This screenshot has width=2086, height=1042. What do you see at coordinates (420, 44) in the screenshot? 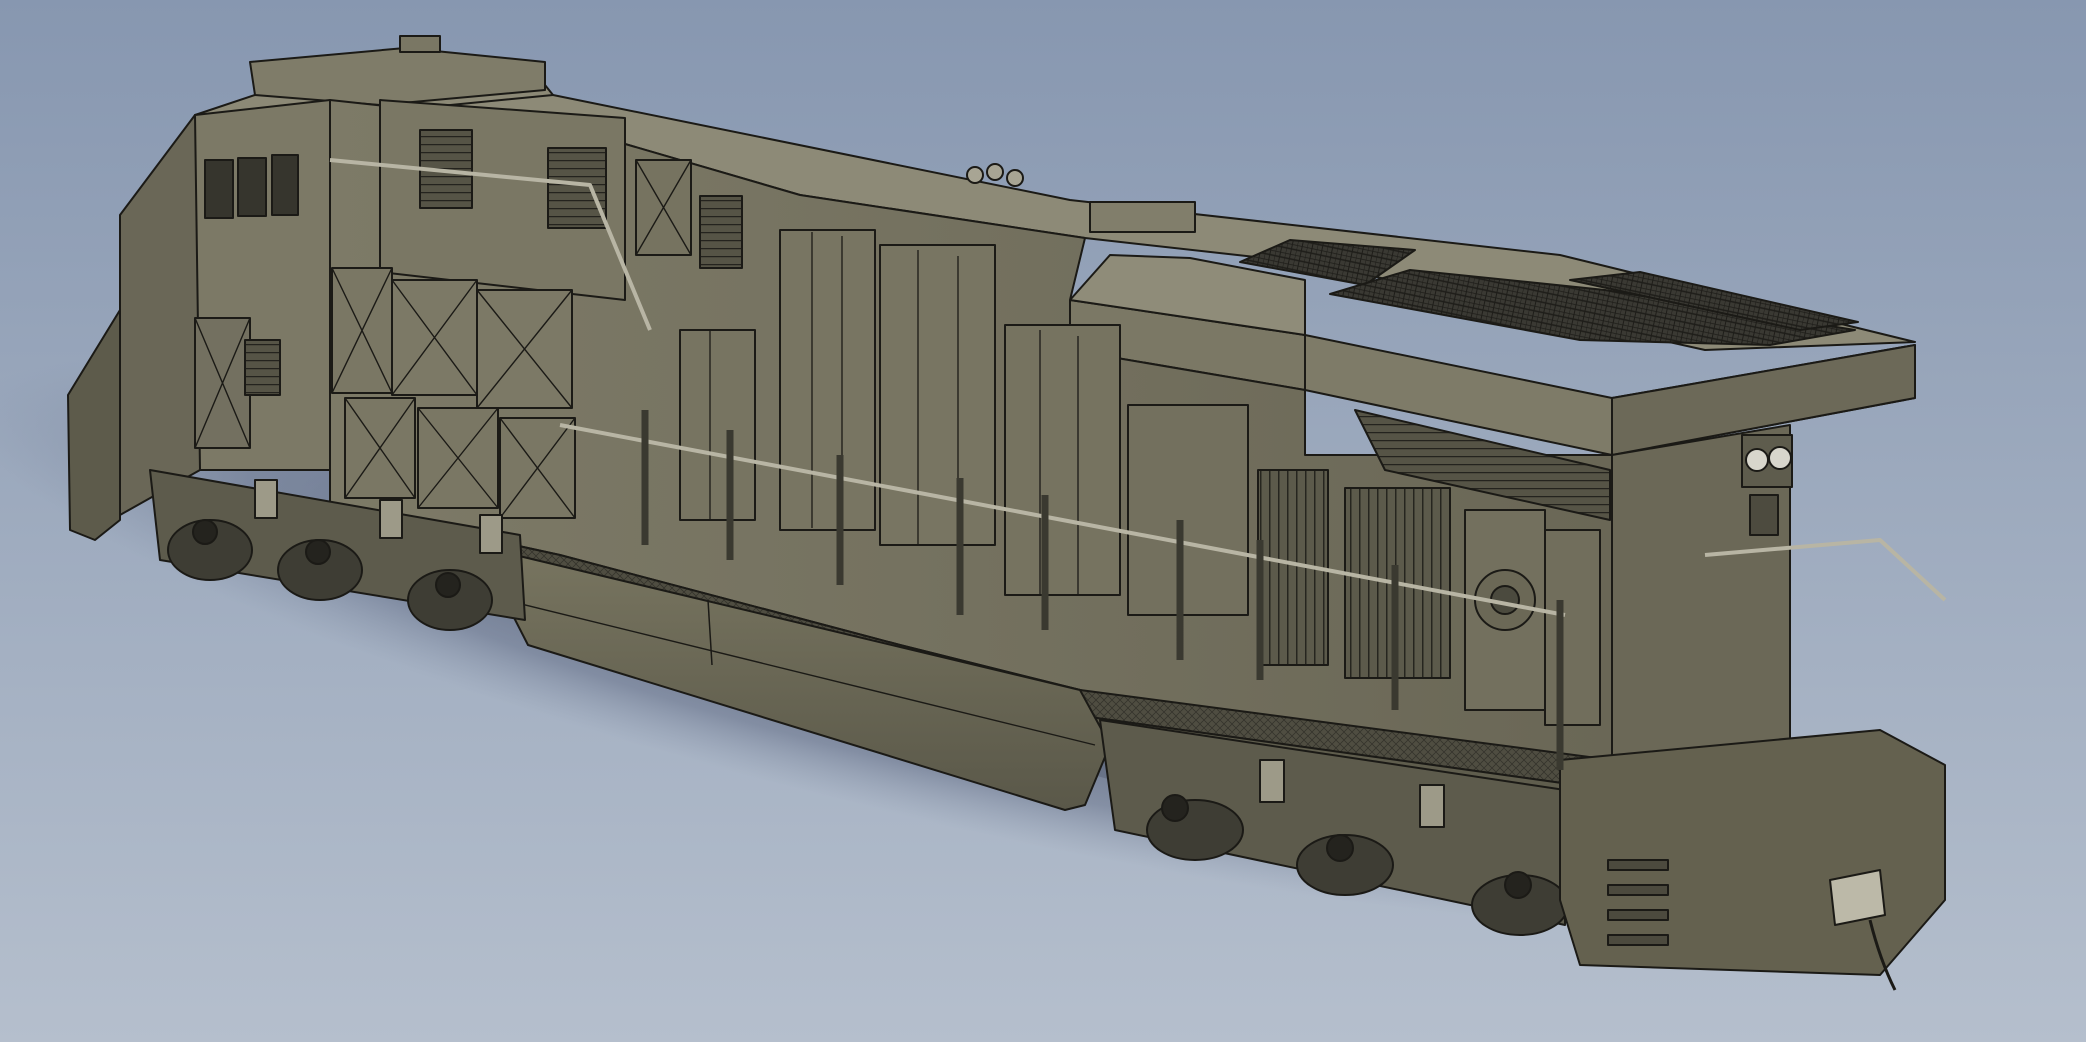
I see `cab-roof-ac` at bounding box center [420, 44].